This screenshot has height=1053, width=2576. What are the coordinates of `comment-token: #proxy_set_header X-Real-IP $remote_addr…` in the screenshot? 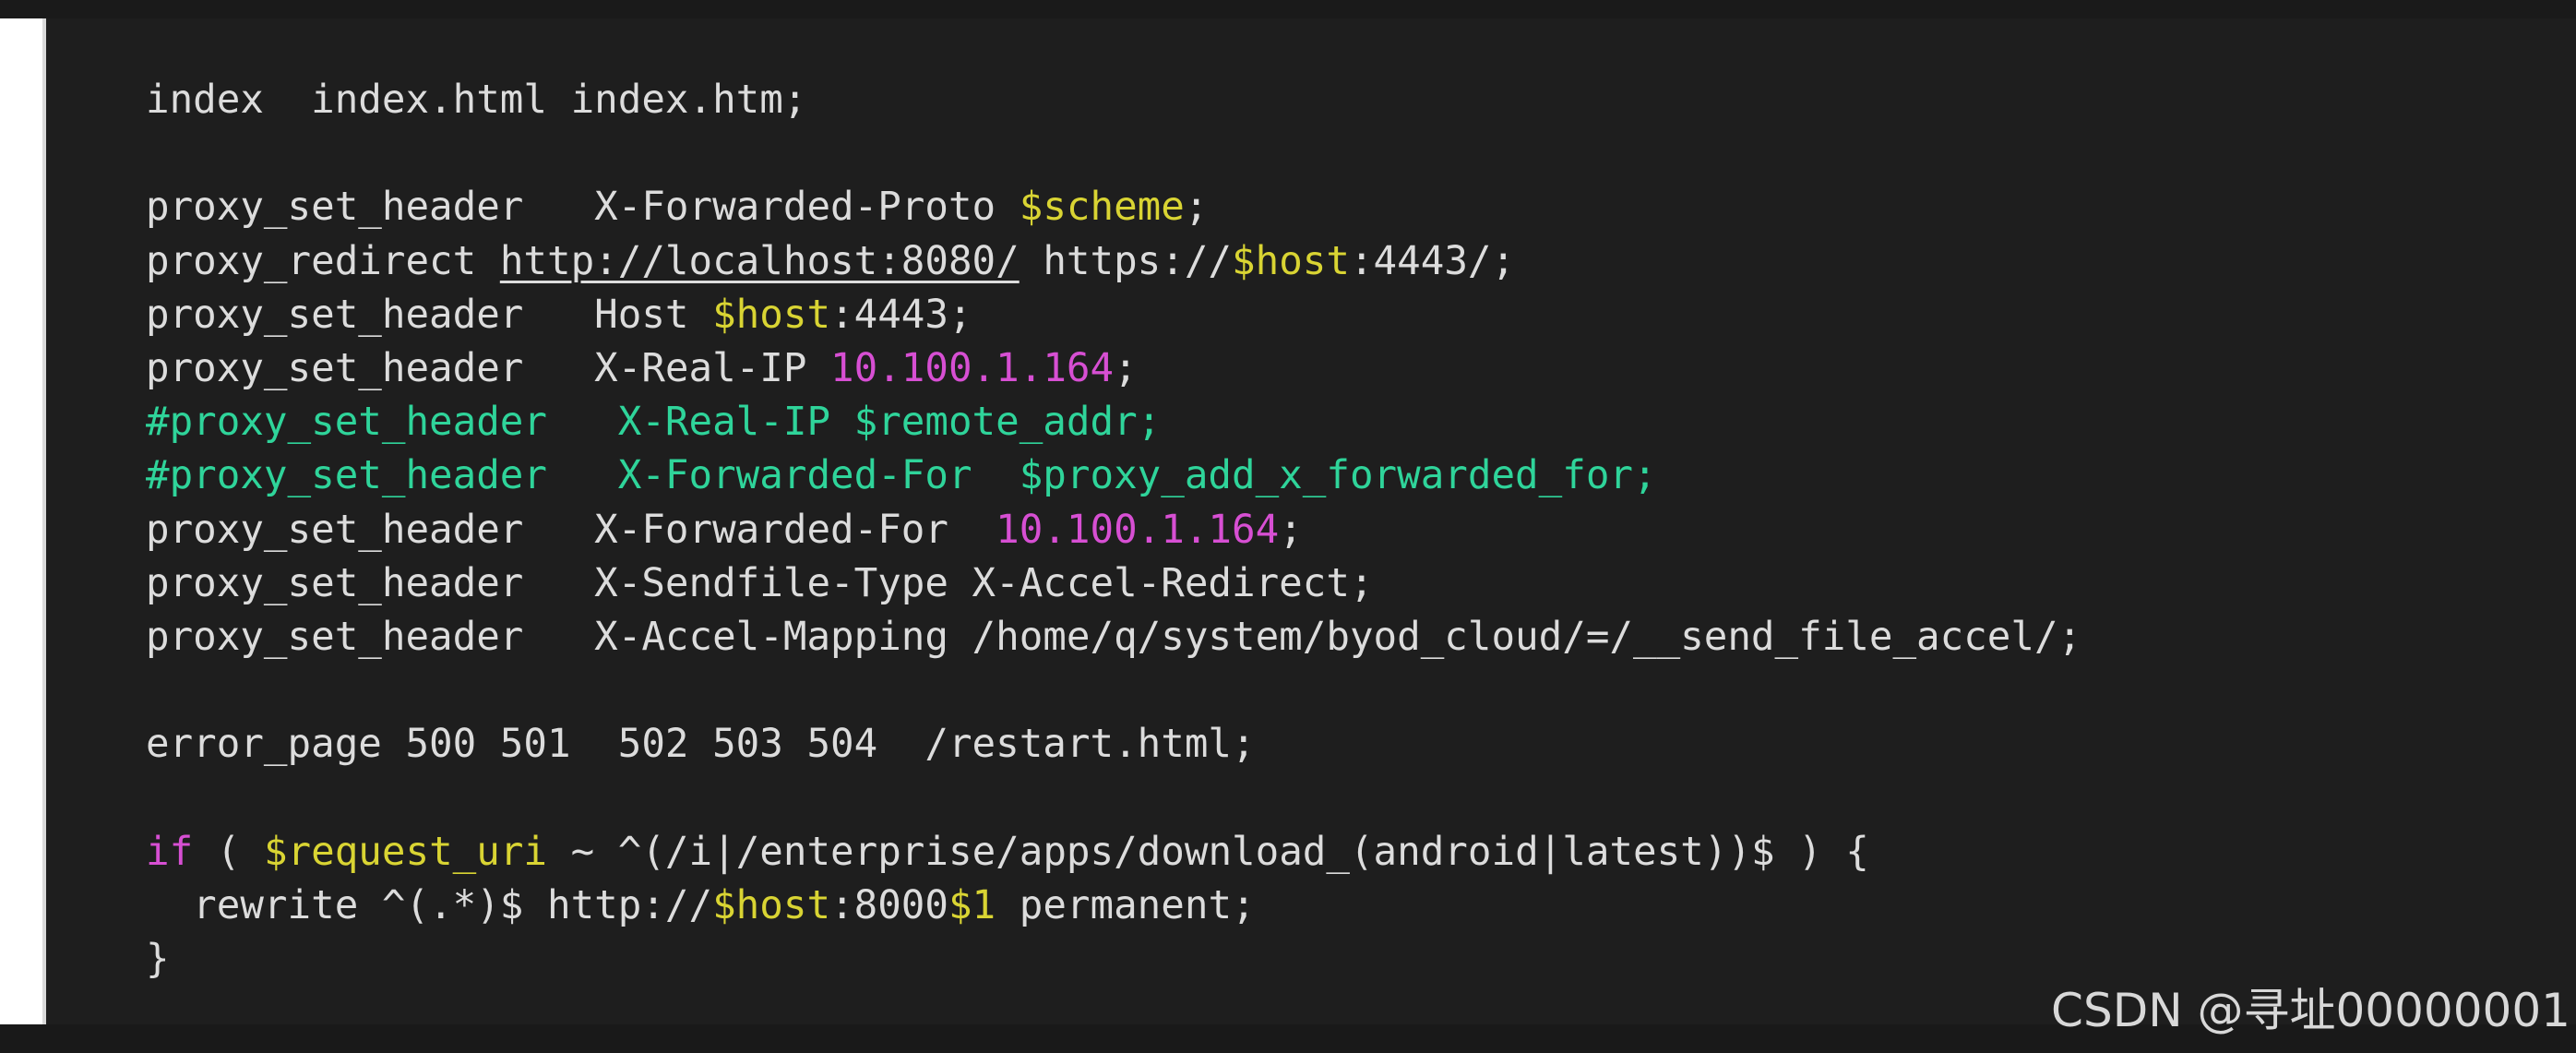 It's located at (654, 423).